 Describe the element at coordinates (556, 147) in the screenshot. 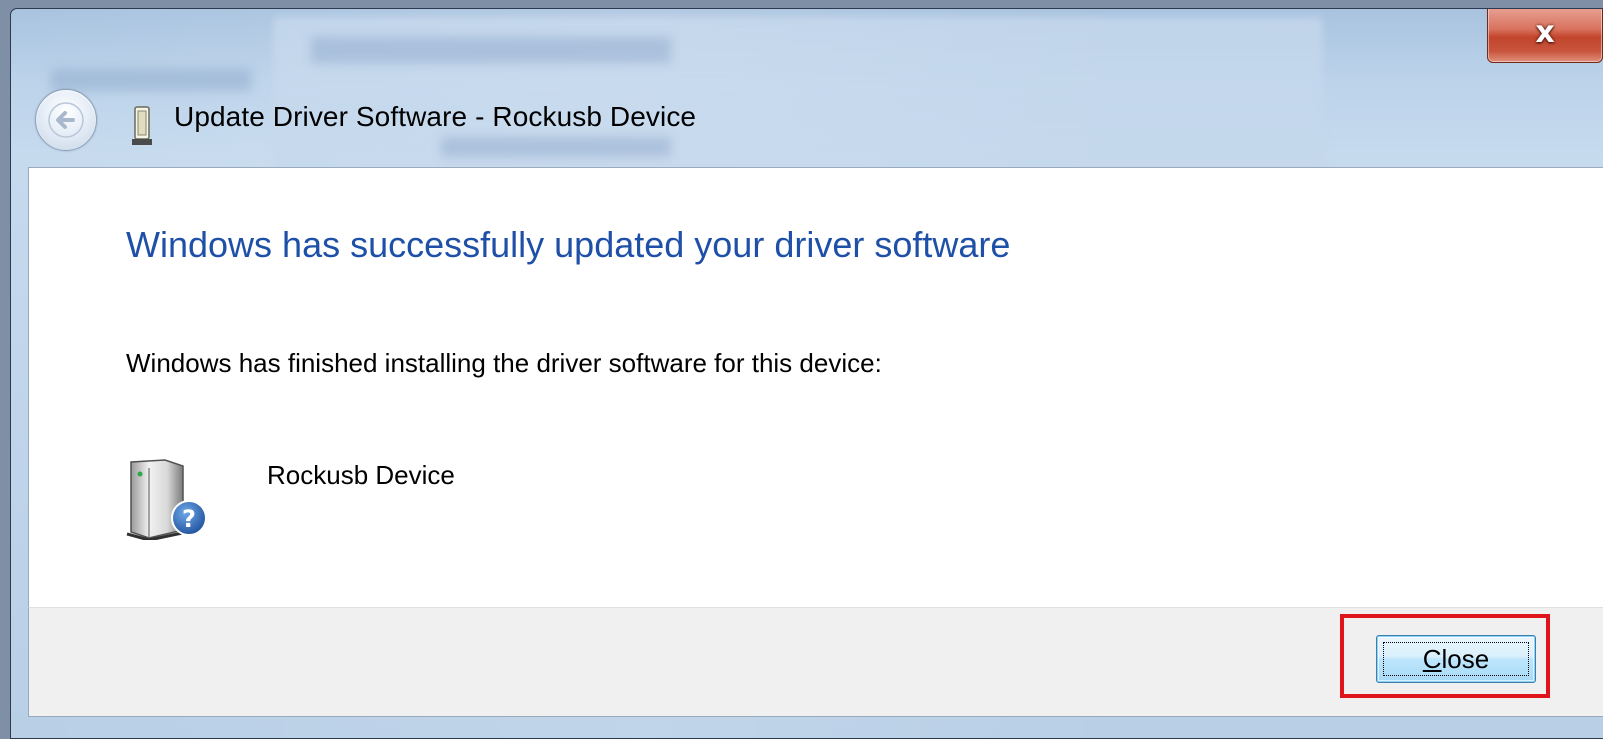

I see `background-tab-blur` at that location.